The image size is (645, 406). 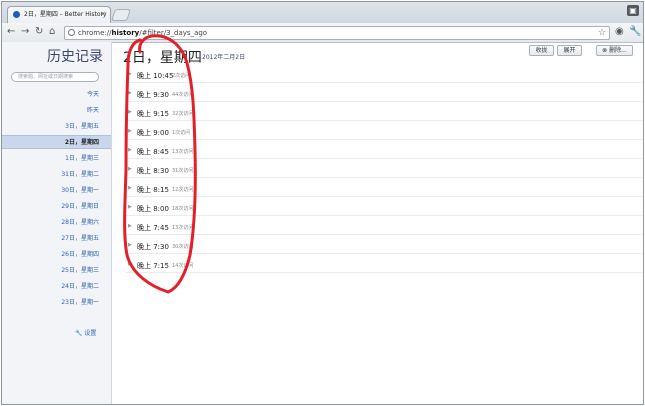 What do you see at coordinates (75, 57) in the screenshot?
I see `sidebar-title: 历史记录` at bounding box center [75, 57].